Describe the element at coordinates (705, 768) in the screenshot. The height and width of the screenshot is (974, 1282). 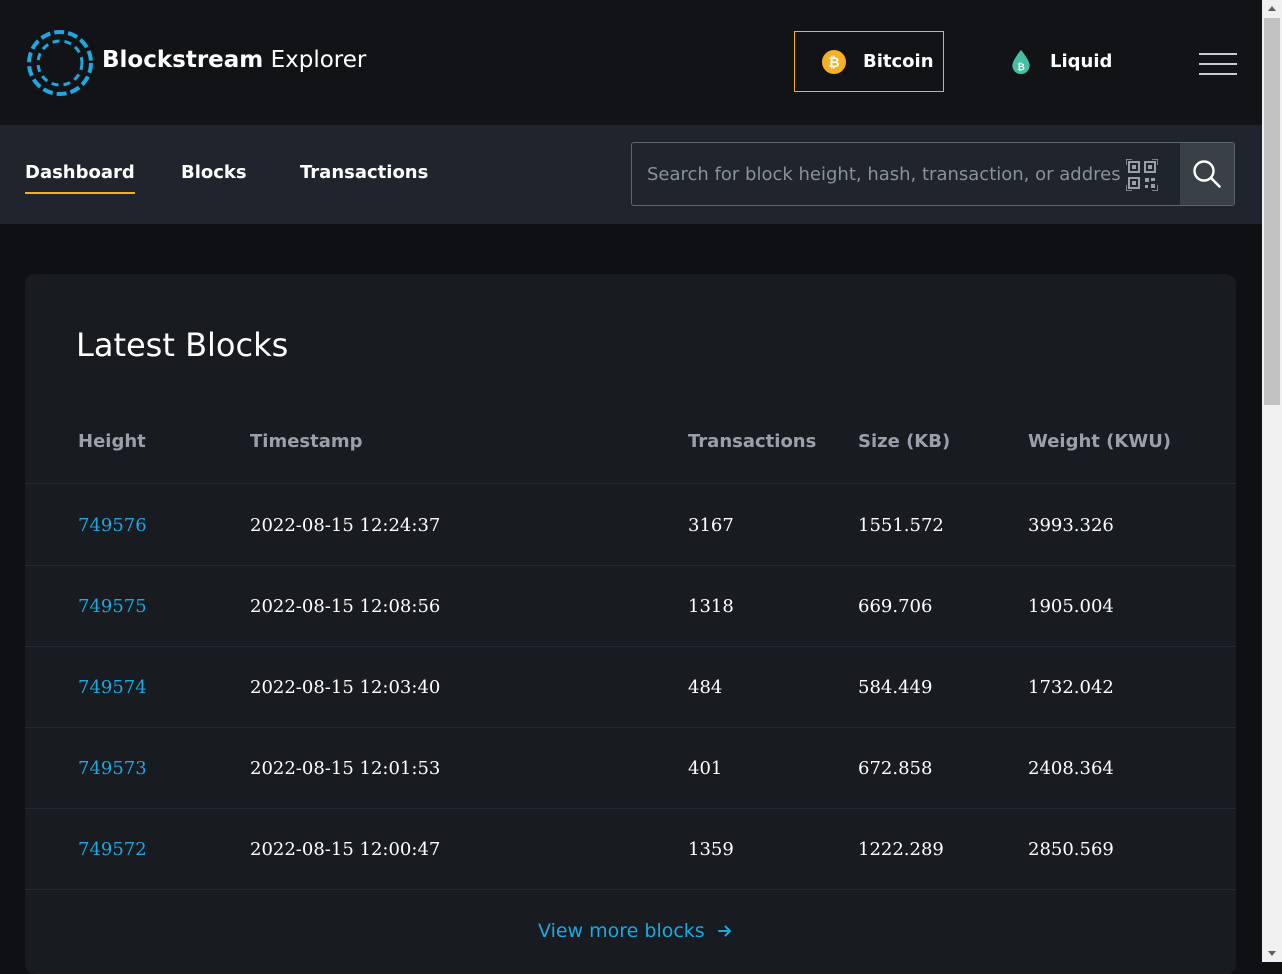
I see `block-tx-count: 401` at that location.